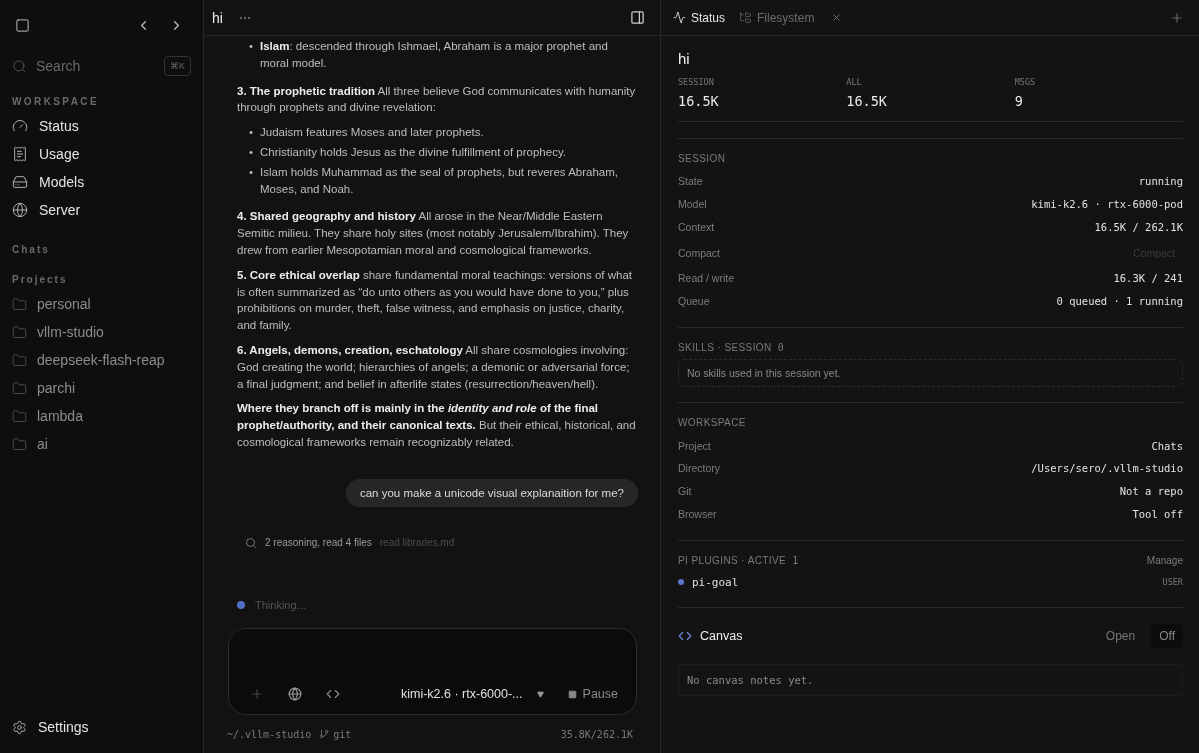 This screenshot has width=1199, height=753. I want to click on project-item: lambda, so click(101, 416).